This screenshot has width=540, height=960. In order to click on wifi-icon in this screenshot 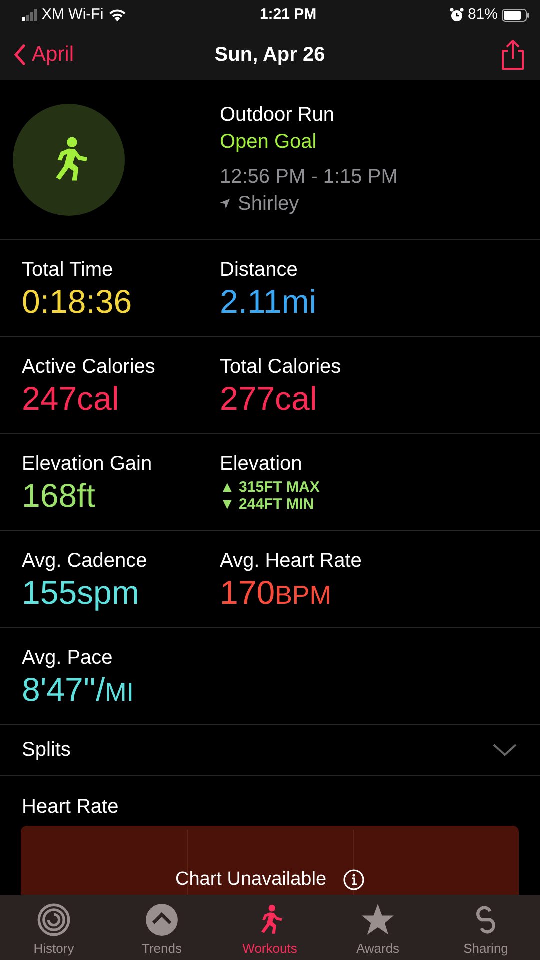, I will do `click(117, 15)`.